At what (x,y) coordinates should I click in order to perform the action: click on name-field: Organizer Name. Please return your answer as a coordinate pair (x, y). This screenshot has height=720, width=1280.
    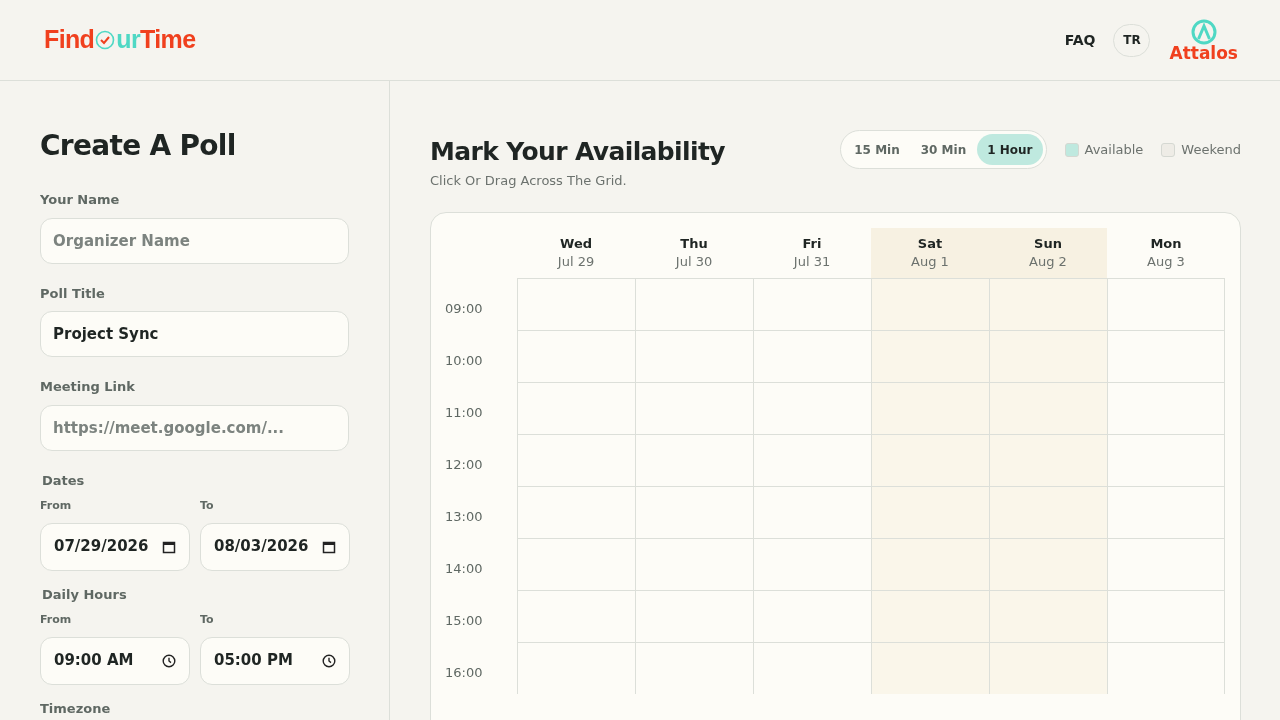
    Looking at the image, I should click on (194, 240).